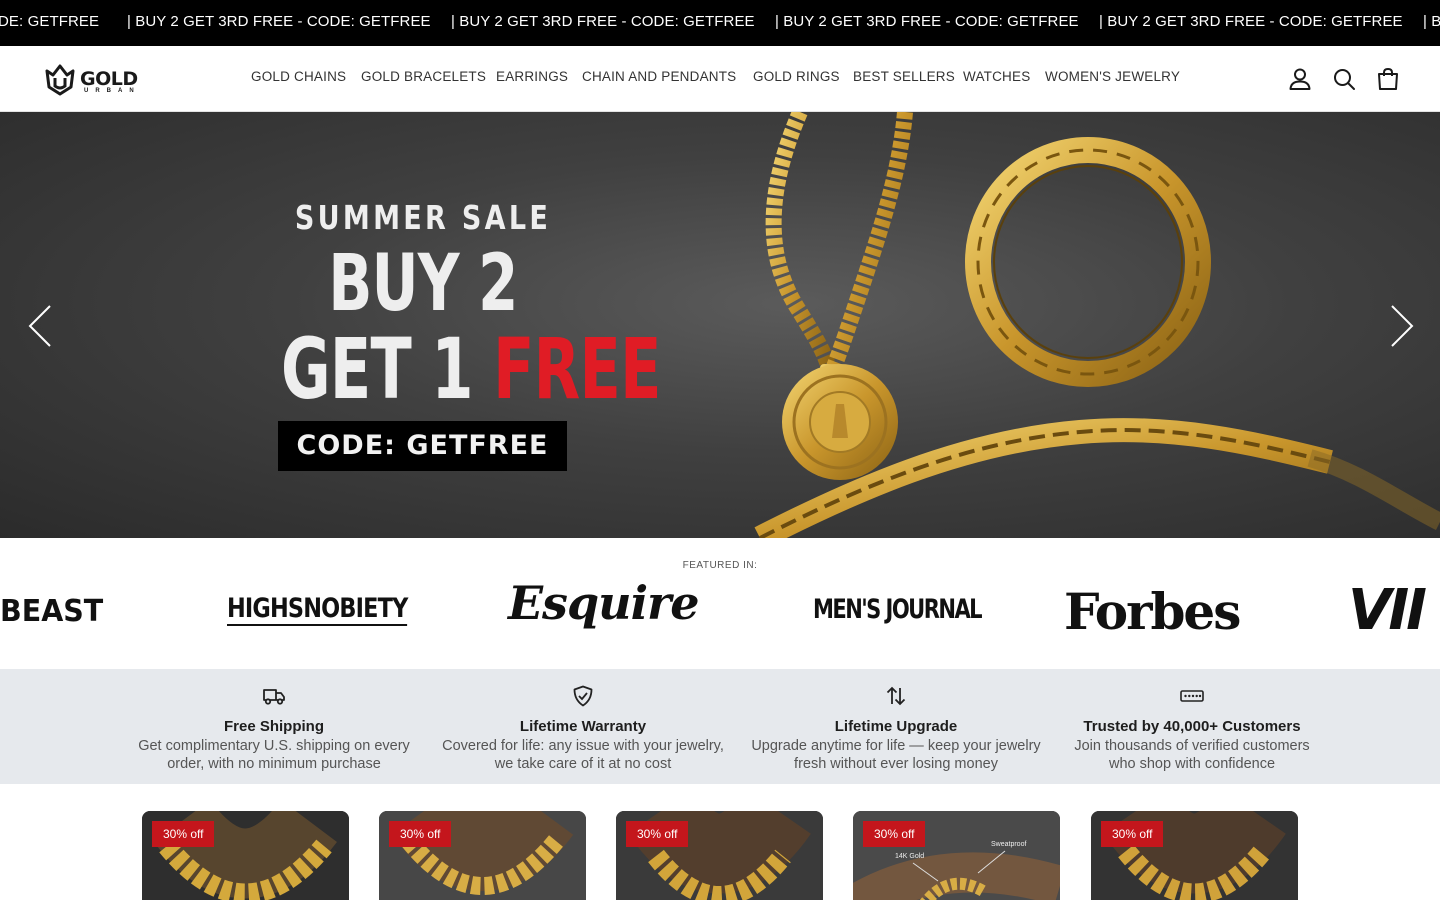 This screenshot has width=1440, height=900. What do you see at coordinates (423, 284) in the screenshot?
I see `hero-title-line1: BUY 2` at bounding box center [423, 284].